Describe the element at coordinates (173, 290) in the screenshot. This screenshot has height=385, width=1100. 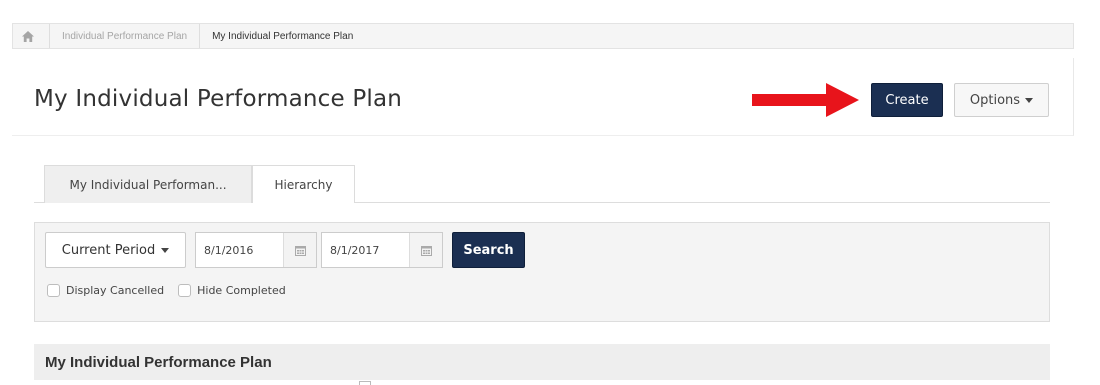
I see `filter-checkboxes: Display Cancelled Hide Completed` at that location.